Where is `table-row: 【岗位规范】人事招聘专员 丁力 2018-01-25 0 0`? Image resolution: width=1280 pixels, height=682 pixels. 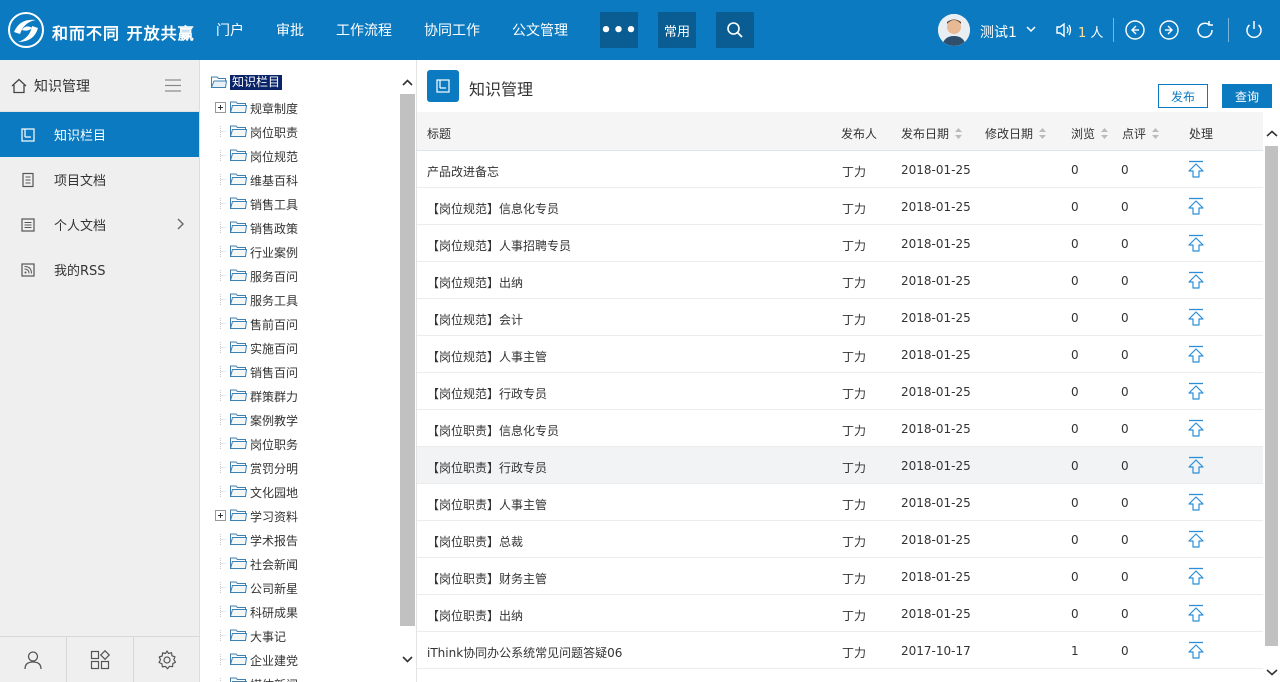 table-row: 【岗位规范】人事招聘专员 丁力 2018-01-25 0 0 is located at coordinates (840, 243).